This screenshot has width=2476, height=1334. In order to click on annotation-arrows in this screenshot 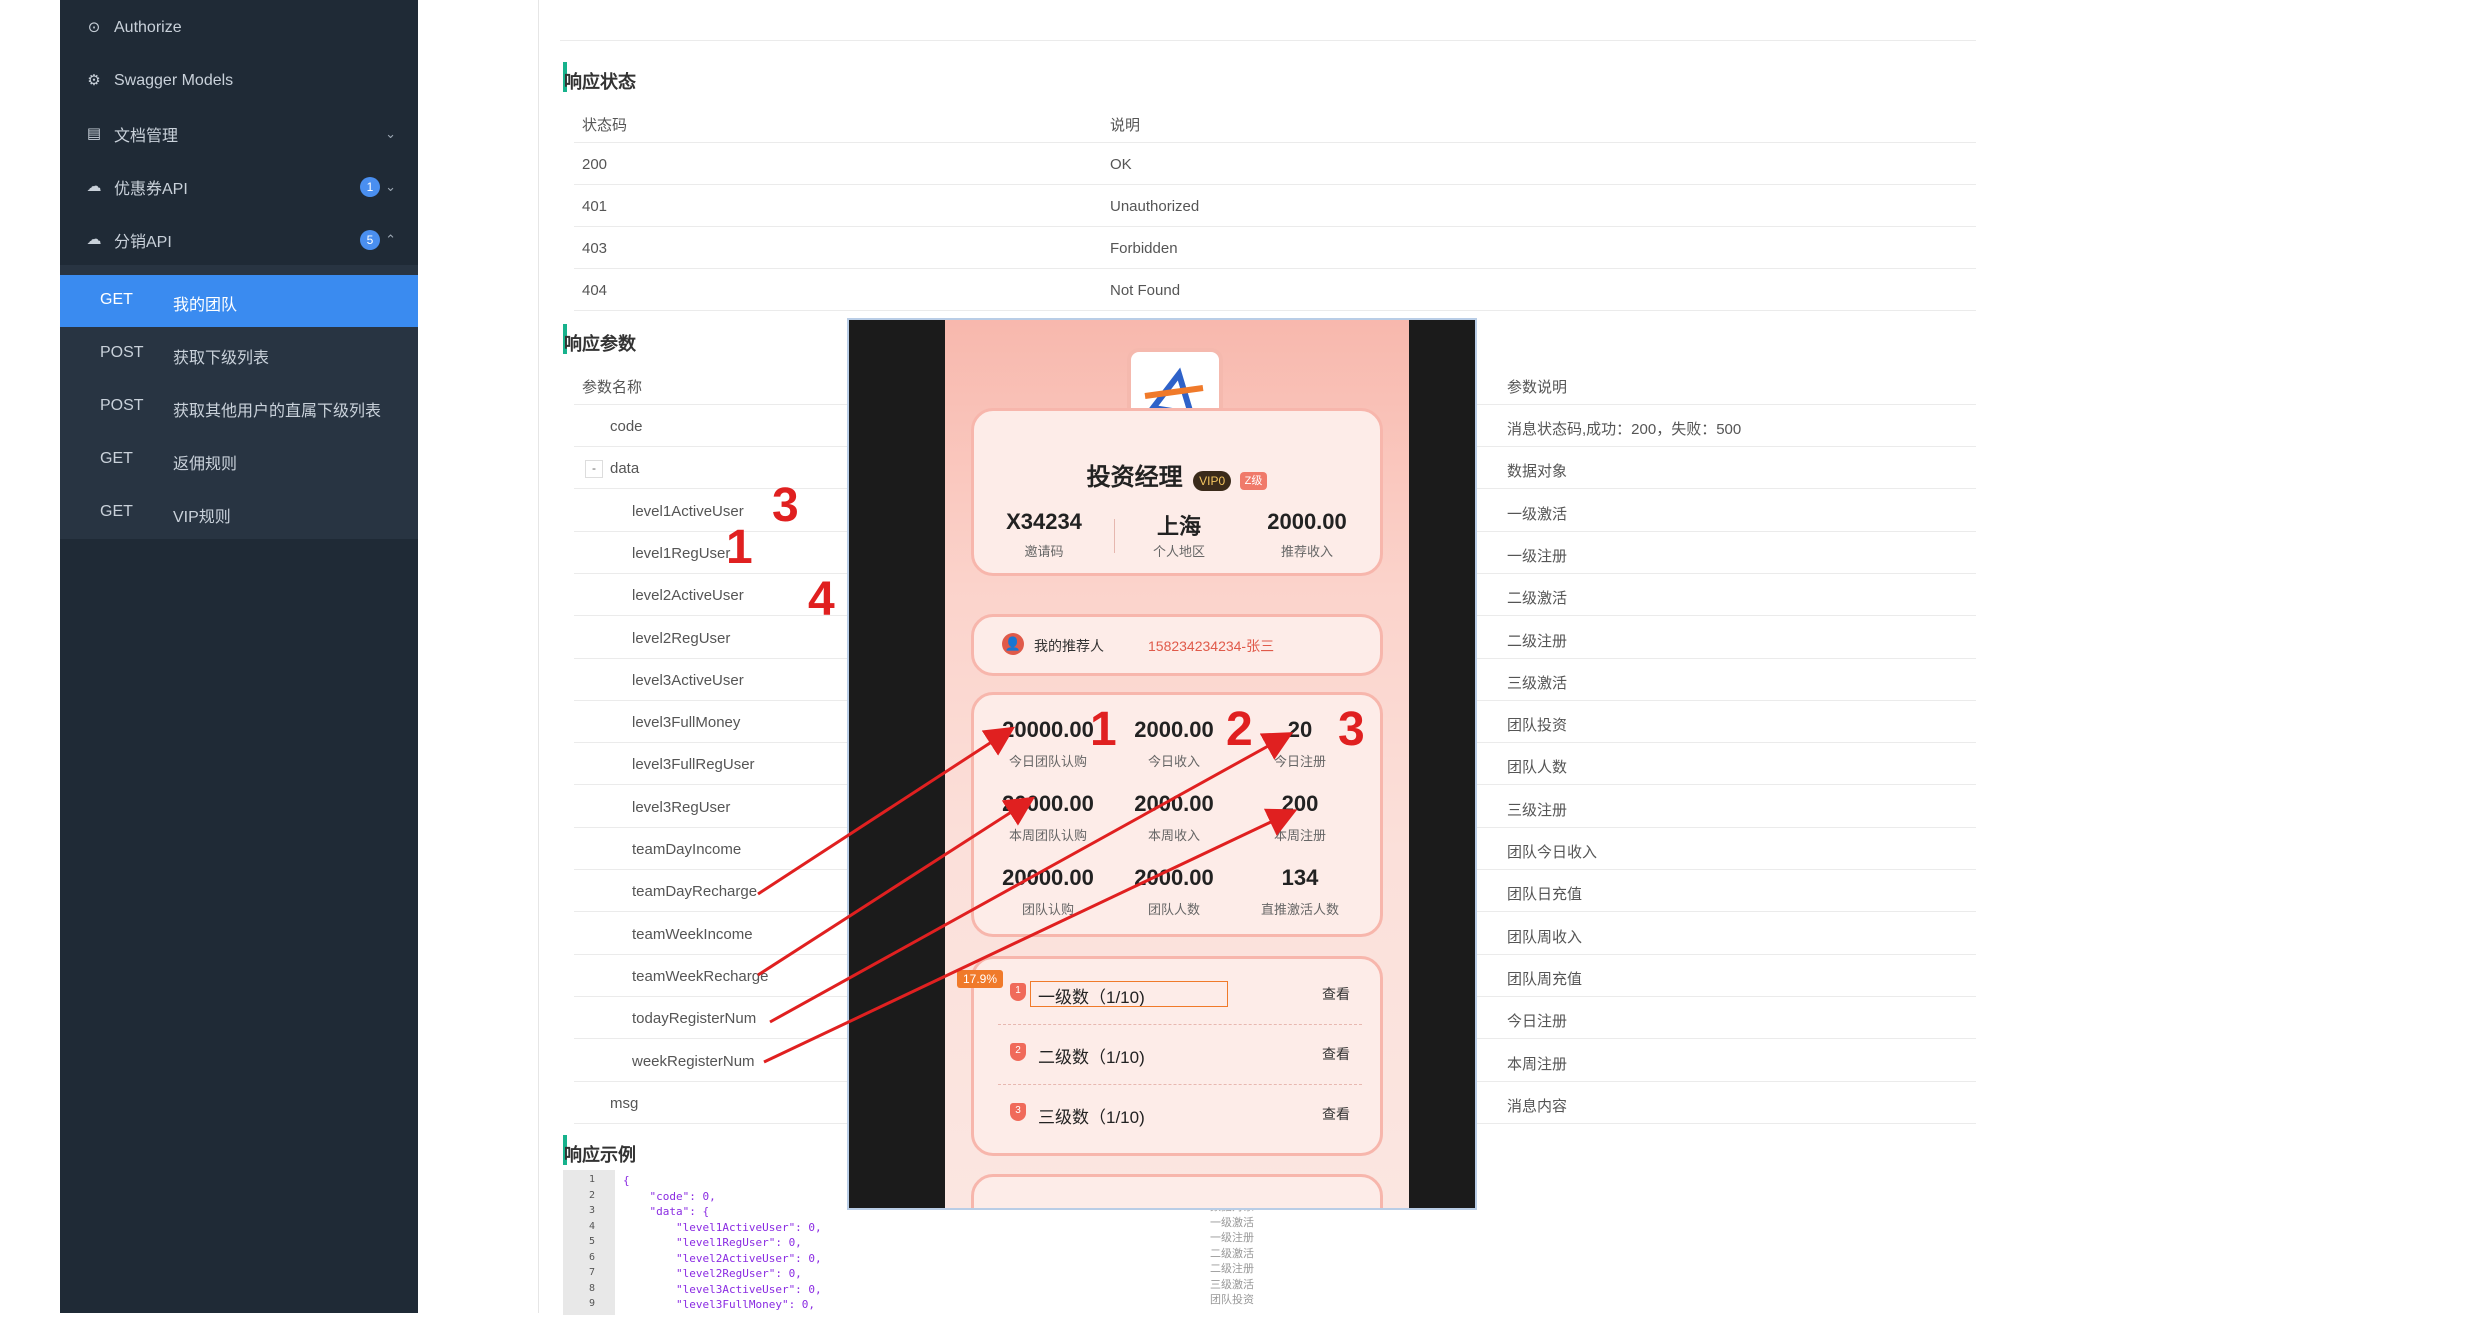, I will do `click(1027, 895)`.